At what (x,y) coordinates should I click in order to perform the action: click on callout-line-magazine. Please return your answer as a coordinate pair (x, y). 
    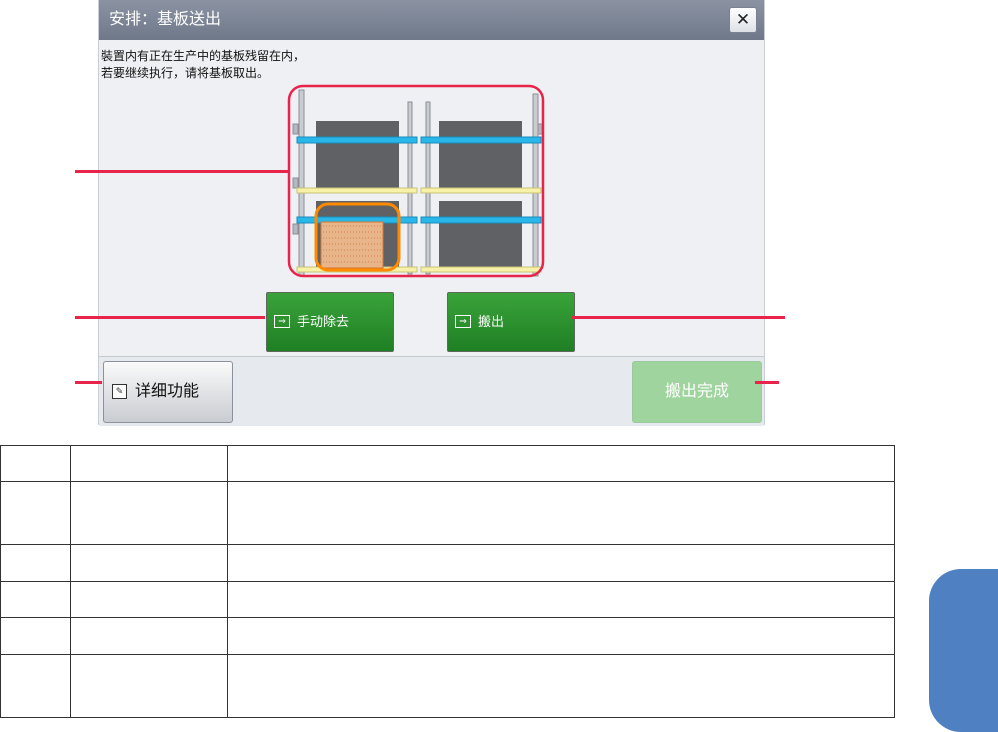
    Looking at the image, I should click on (181, 171).